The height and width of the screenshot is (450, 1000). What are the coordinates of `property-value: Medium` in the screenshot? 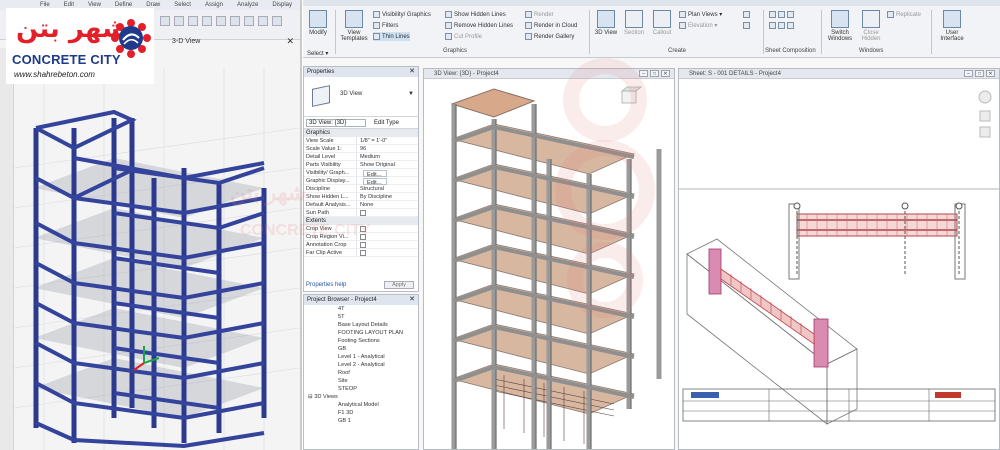 It's located at (387, 156).